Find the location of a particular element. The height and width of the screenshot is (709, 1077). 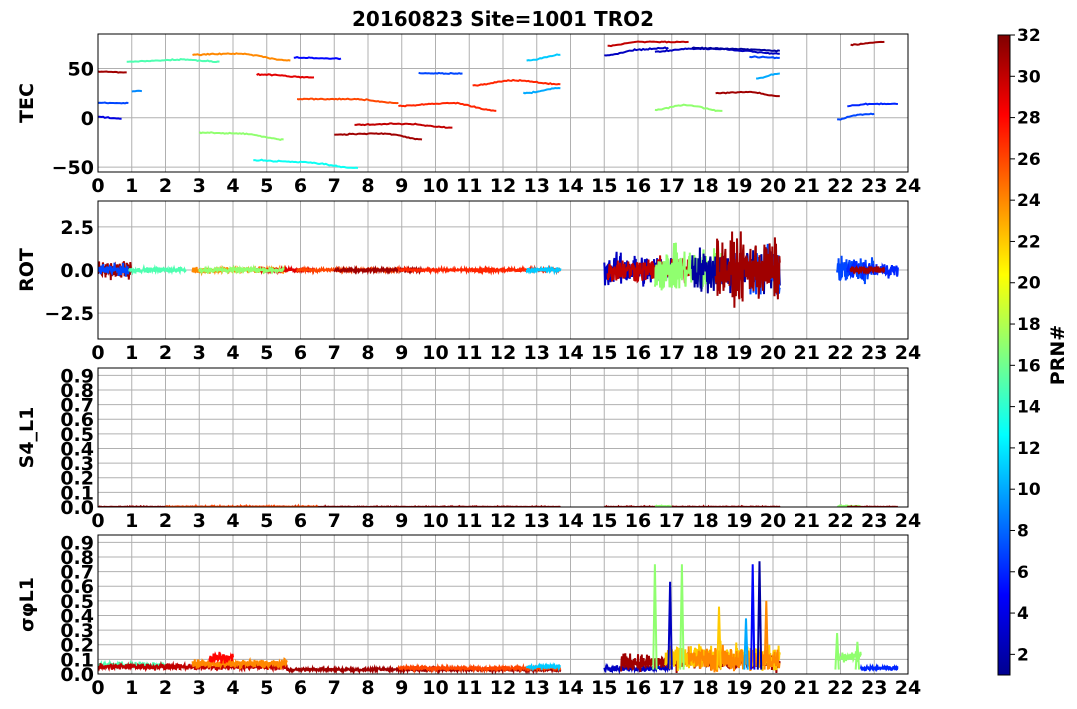

colorbar-label: PRN# is located at coordinates (1058, 355).